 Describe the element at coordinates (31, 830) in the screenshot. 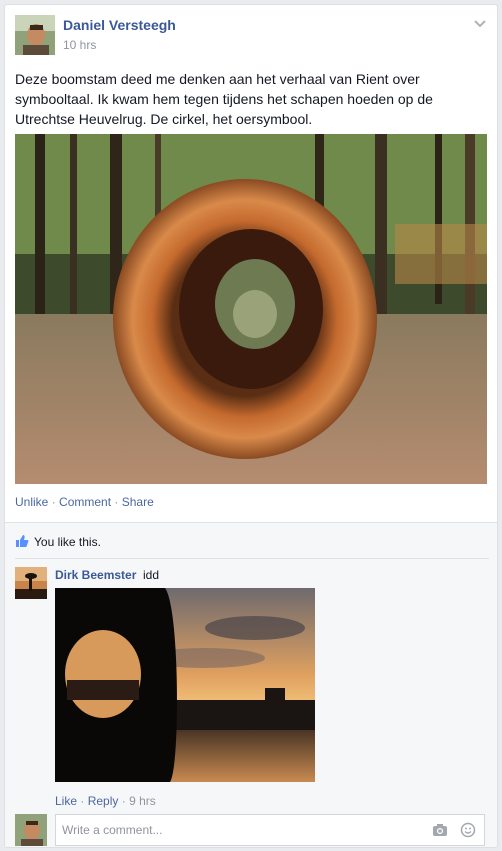

I see `current-user-avatar` at that location.